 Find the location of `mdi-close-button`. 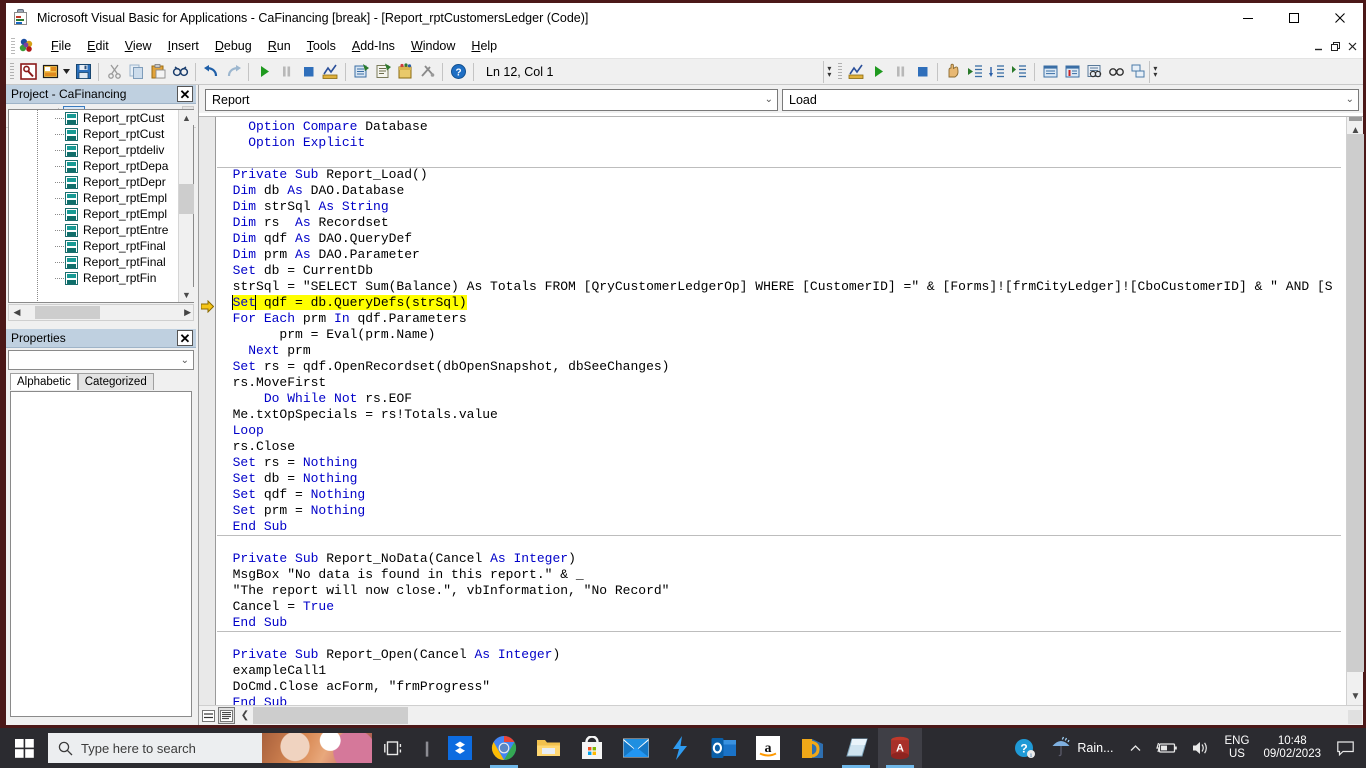

mdi-close-button is located at coordinates (1352, 46).